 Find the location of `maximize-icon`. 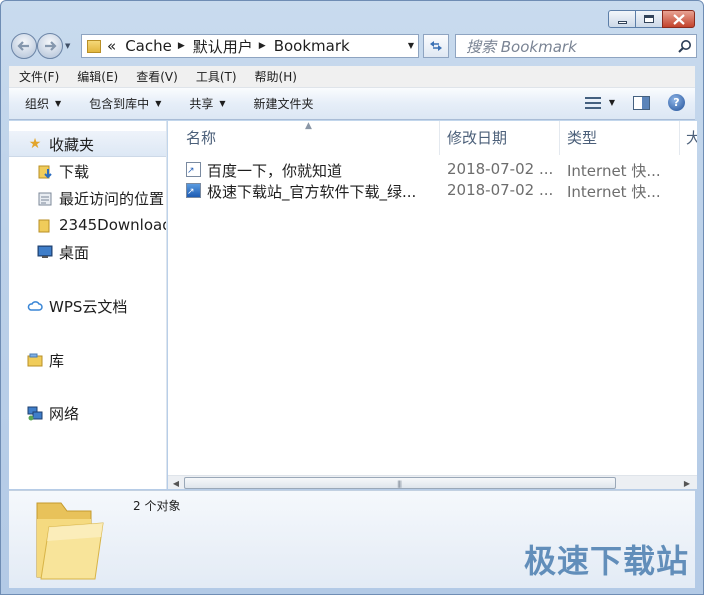

maximize-icon is located at coordinates (649, 19).